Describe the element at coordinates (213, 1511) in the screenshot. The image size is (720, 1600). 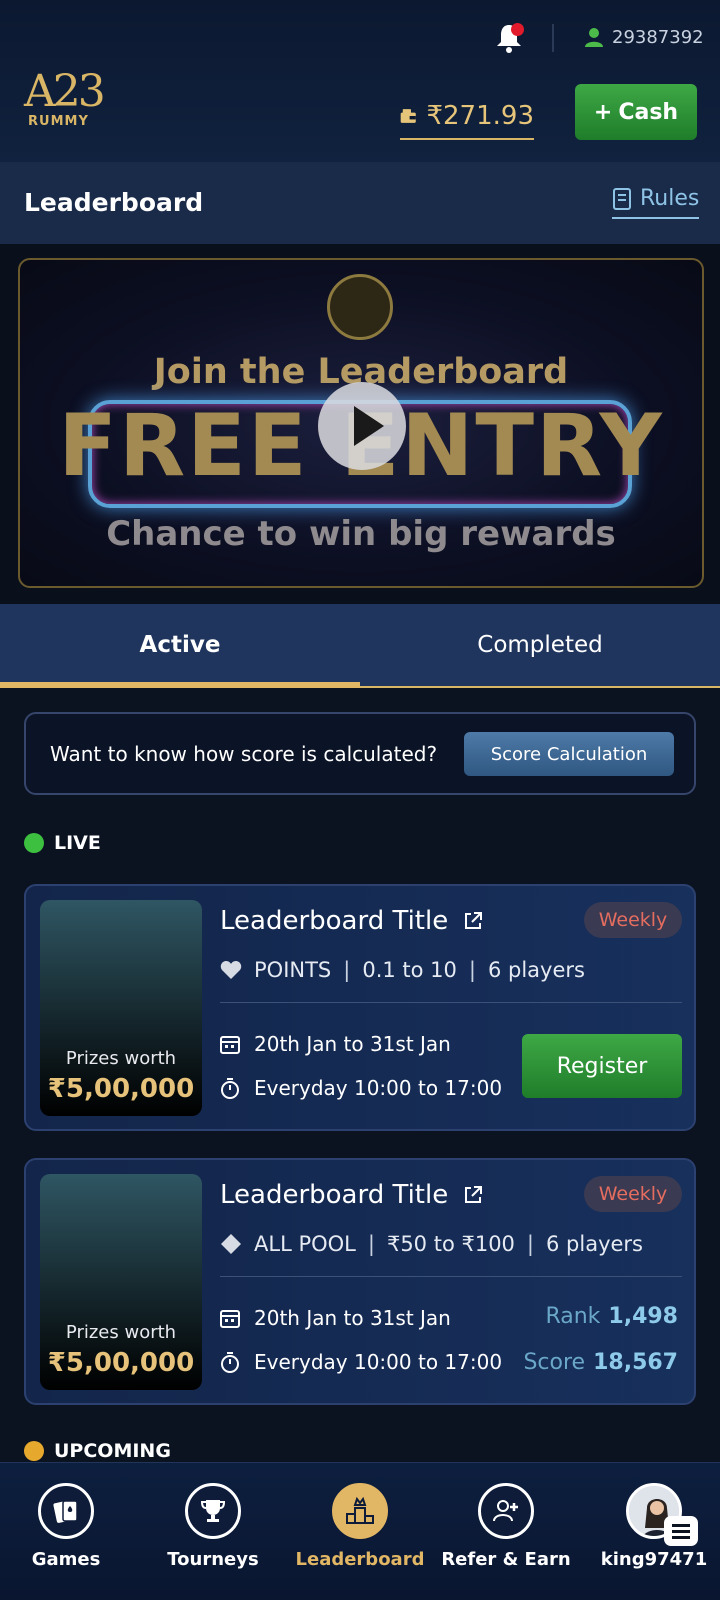
I see `trophy-icon` at that location.